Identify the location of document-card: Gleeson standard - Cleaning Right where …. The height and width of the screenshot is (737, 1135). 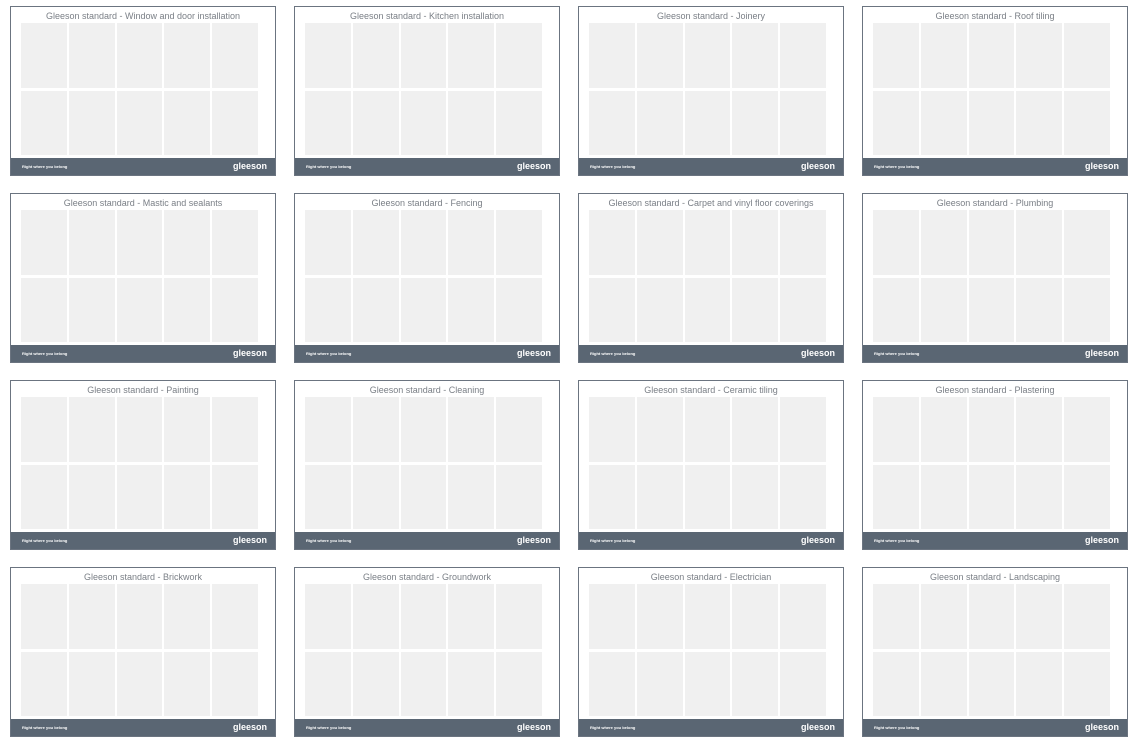
(427, 465).